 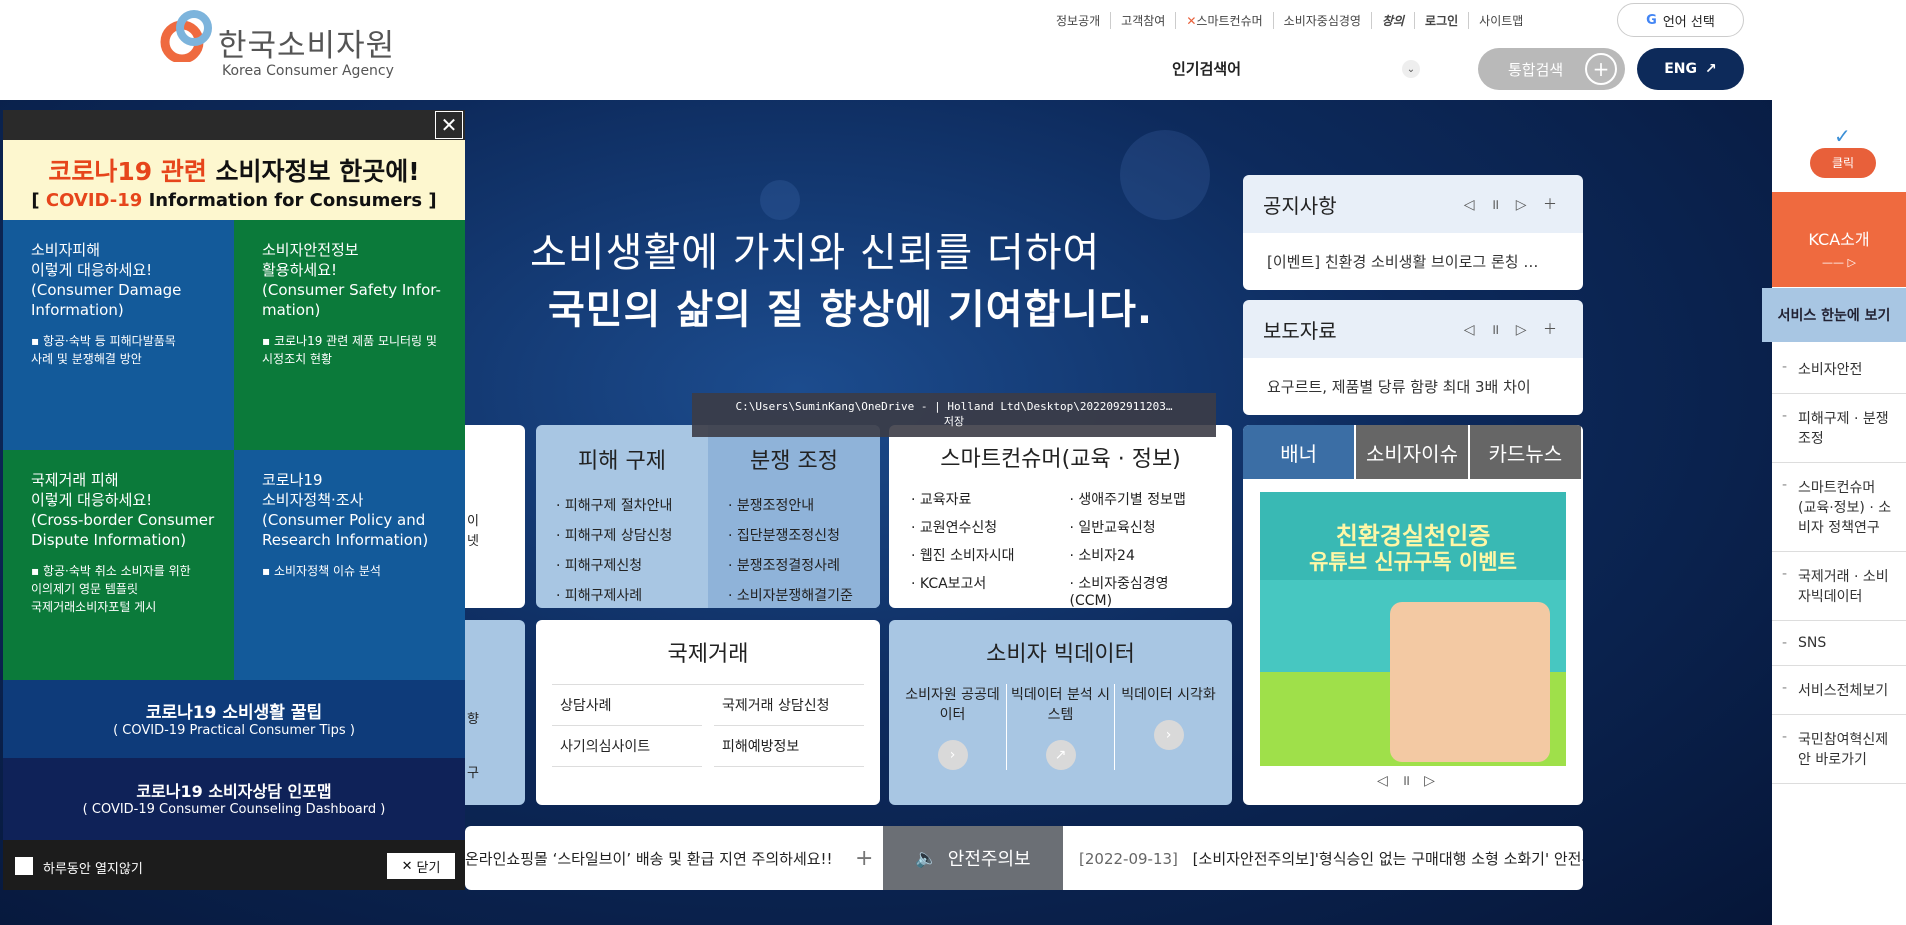 What do you see at coordinates (449, 125) in the screenshot?
I see `close-icon: ✕` at bounding box center [449, 125].